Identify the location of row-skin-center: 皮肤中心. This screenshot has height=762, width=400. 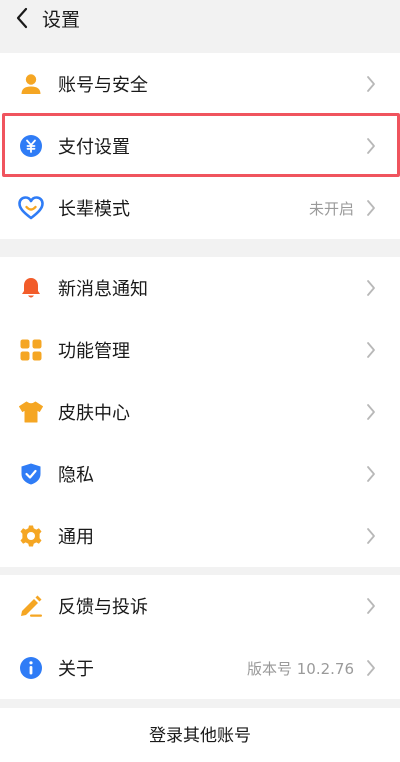
(200, 412).